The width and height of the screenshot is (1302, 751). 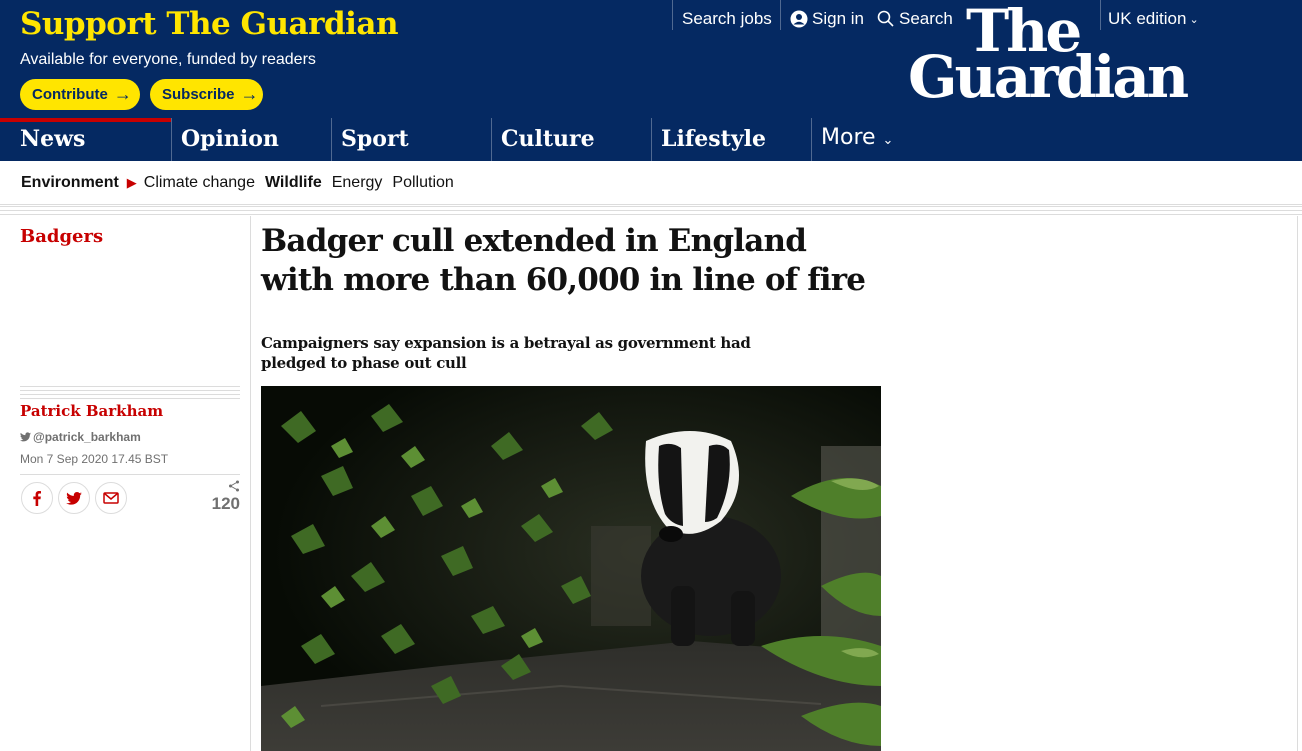 What do you see at coordinates (357, 183) in the screenshot?
I see `subnav-energy: Energy` at bounding box center [357, 183].